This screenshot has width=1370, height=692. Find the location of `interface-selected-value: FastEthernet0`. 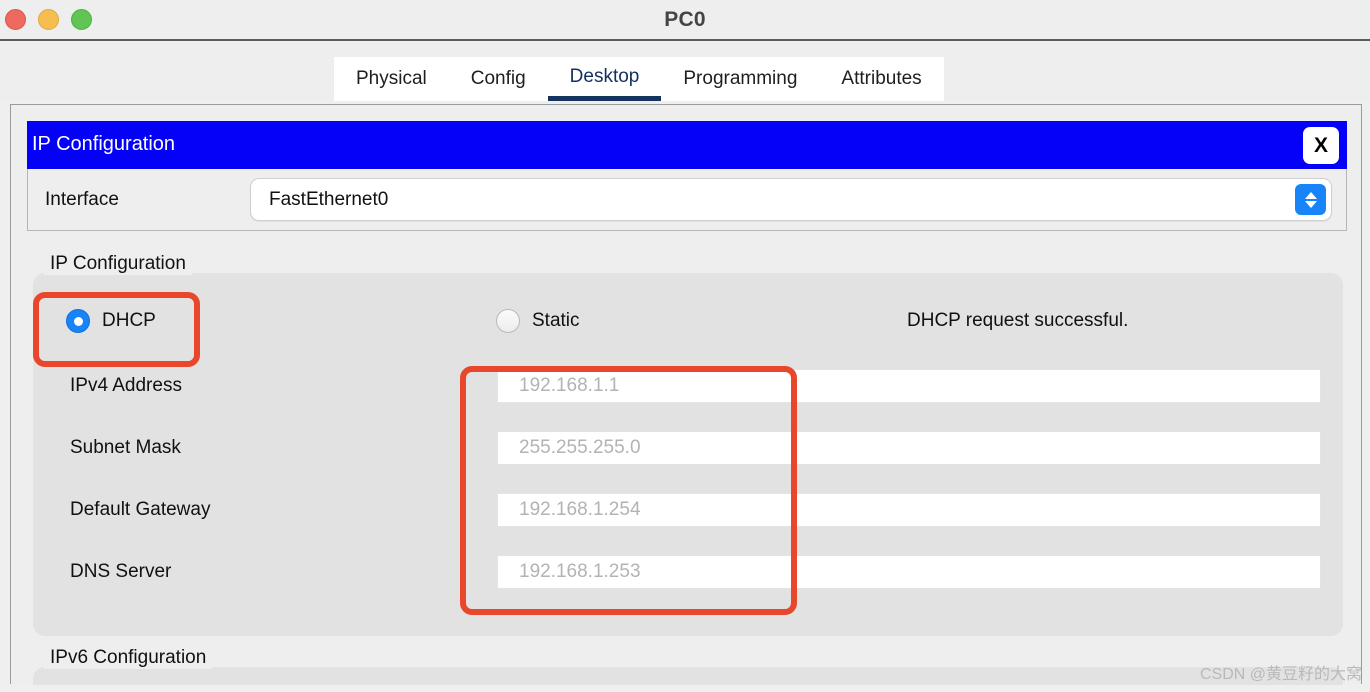

interface-selected-value: FastEthernet0 is located at coordinates (329, 199).